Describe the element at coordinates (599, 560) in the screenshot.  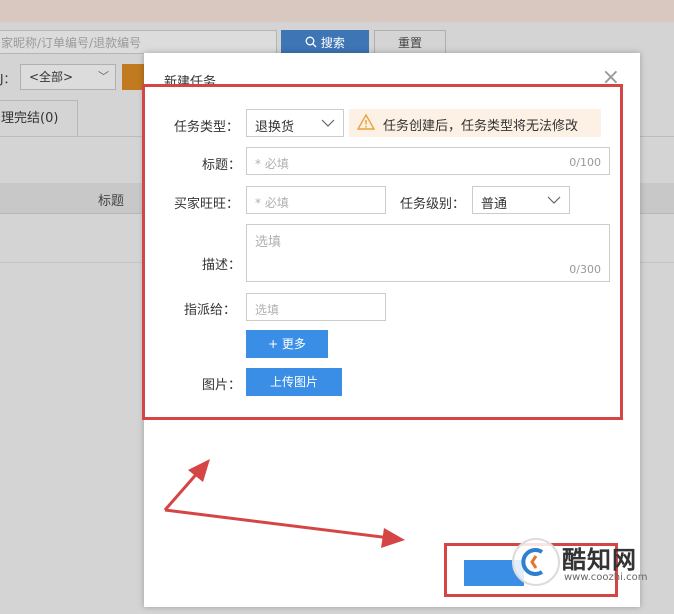
I see `watermark-name: 酷知网` at that location.